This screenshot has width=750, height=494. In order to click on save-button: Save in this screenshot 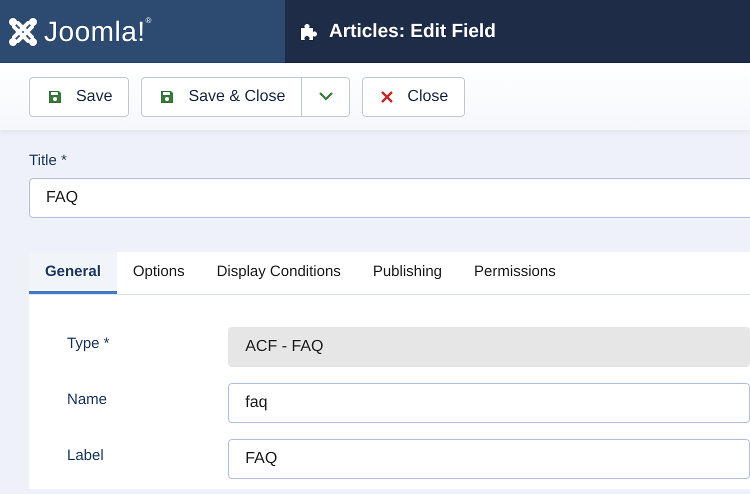, I will do `click(79, 96)`.